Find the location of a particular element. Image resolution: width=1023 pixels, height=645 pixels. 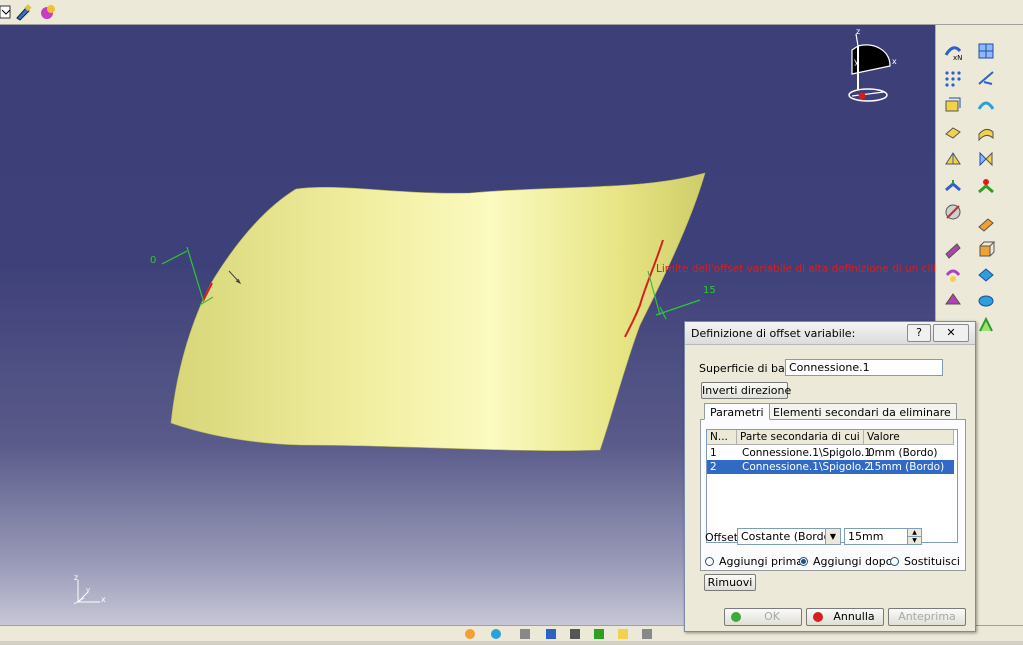

dialog-titlebar: Definizione di offset variabile: ? ✕ is located at coordinates (830, 333).